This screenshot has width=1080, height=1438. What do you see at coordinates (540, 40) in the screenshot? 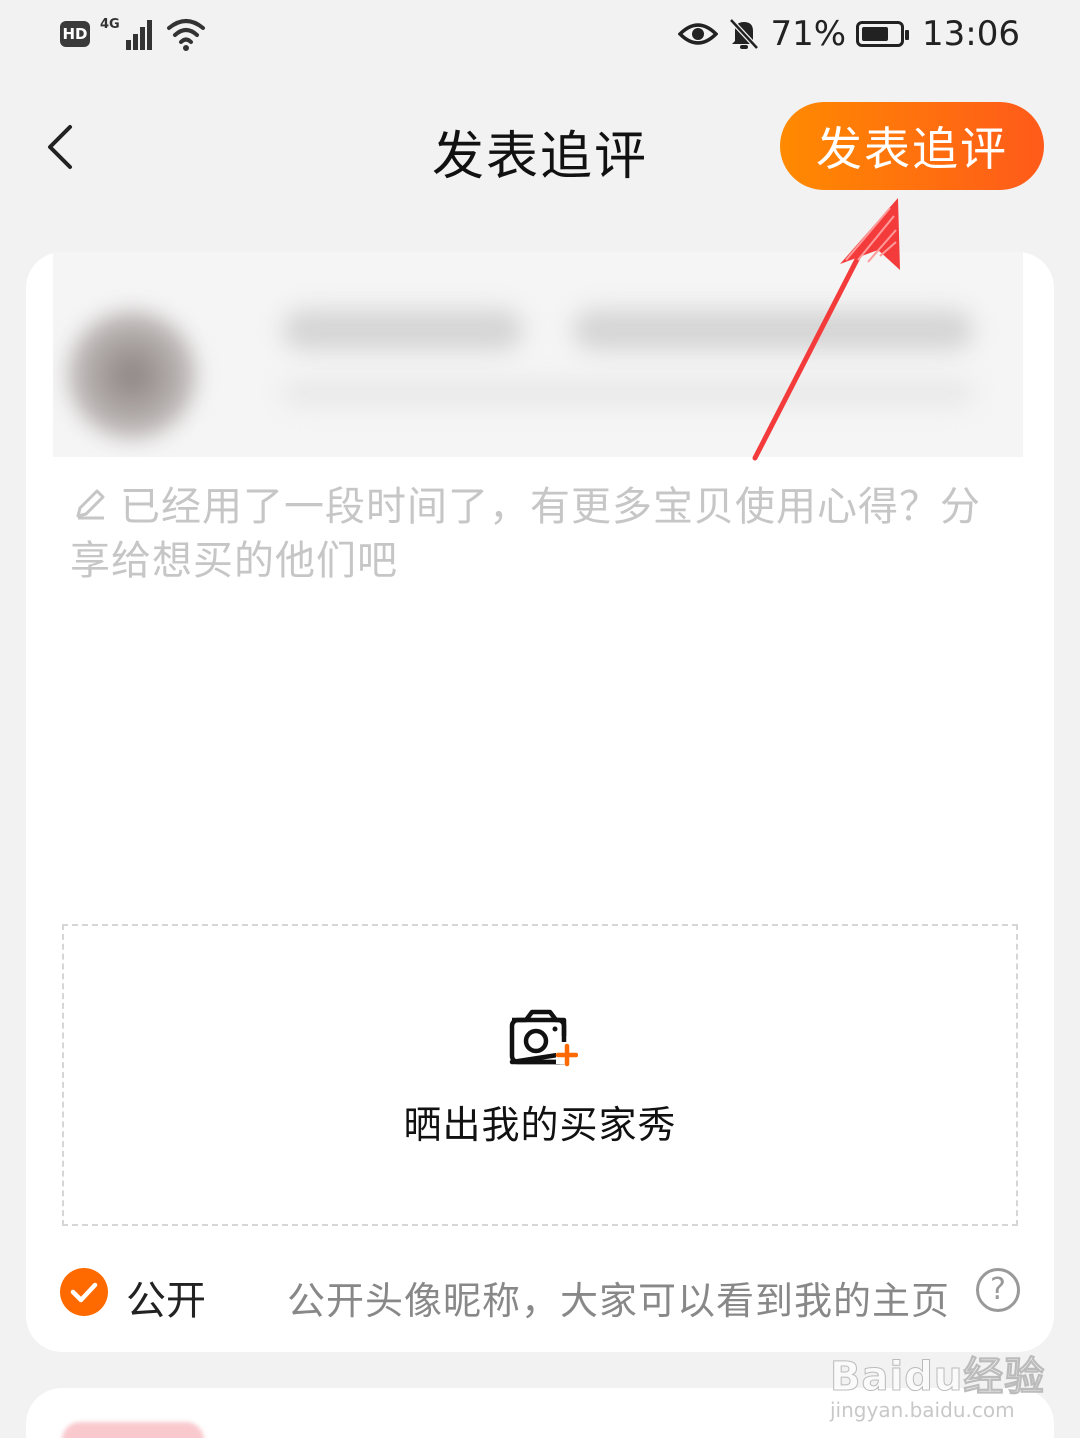
I see `status-bar: HD 4G 71% 13:06` at bounding box center [540, 40].